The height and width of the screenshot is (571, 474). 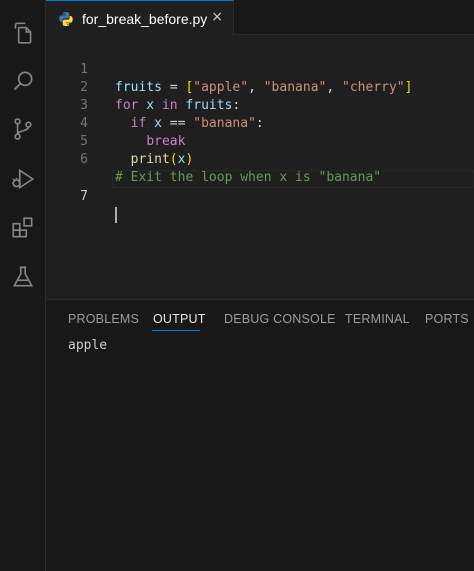 What do you see at coordinates (260, 87) in the screenshot?
I see `code-line: 2 for x in fruits:` at bounding box center [260, 87].